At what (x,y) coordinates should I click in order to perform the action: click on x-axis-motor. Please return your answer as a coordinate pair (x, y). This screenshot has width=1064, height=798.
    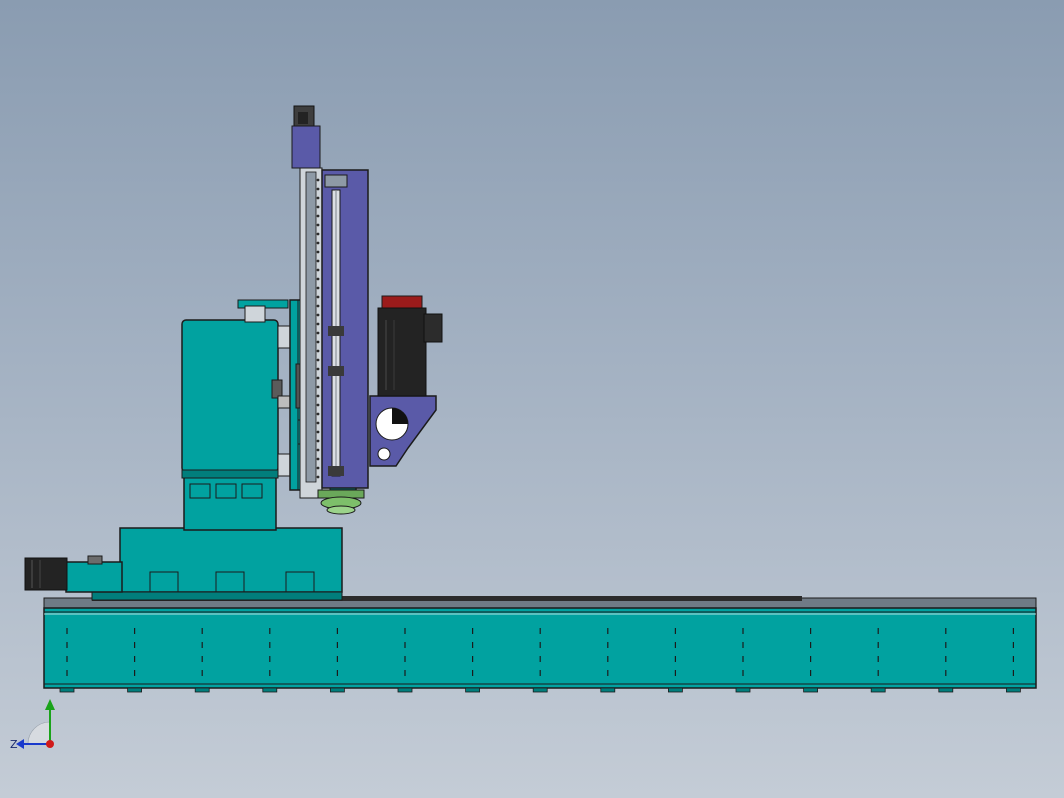
    Looking at the image, I should click on (46, 574).